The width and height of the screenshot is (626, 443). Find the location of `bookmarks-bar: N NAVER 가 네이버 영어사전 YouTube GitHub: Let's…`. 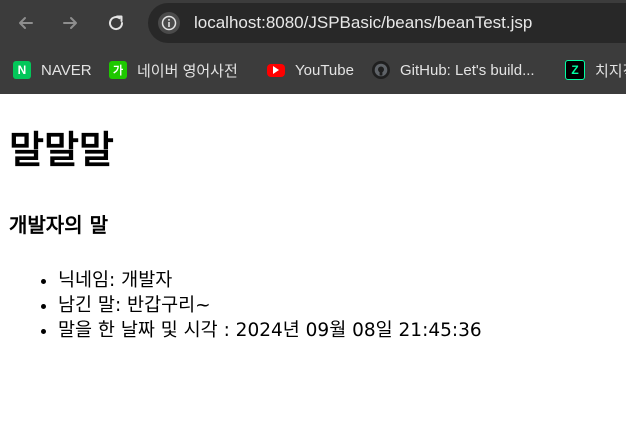

bookmarks-bar: N NAVER 가 네이버 영어사전 YouTube GitHub: Let's… is located at coordinates (313, 70).